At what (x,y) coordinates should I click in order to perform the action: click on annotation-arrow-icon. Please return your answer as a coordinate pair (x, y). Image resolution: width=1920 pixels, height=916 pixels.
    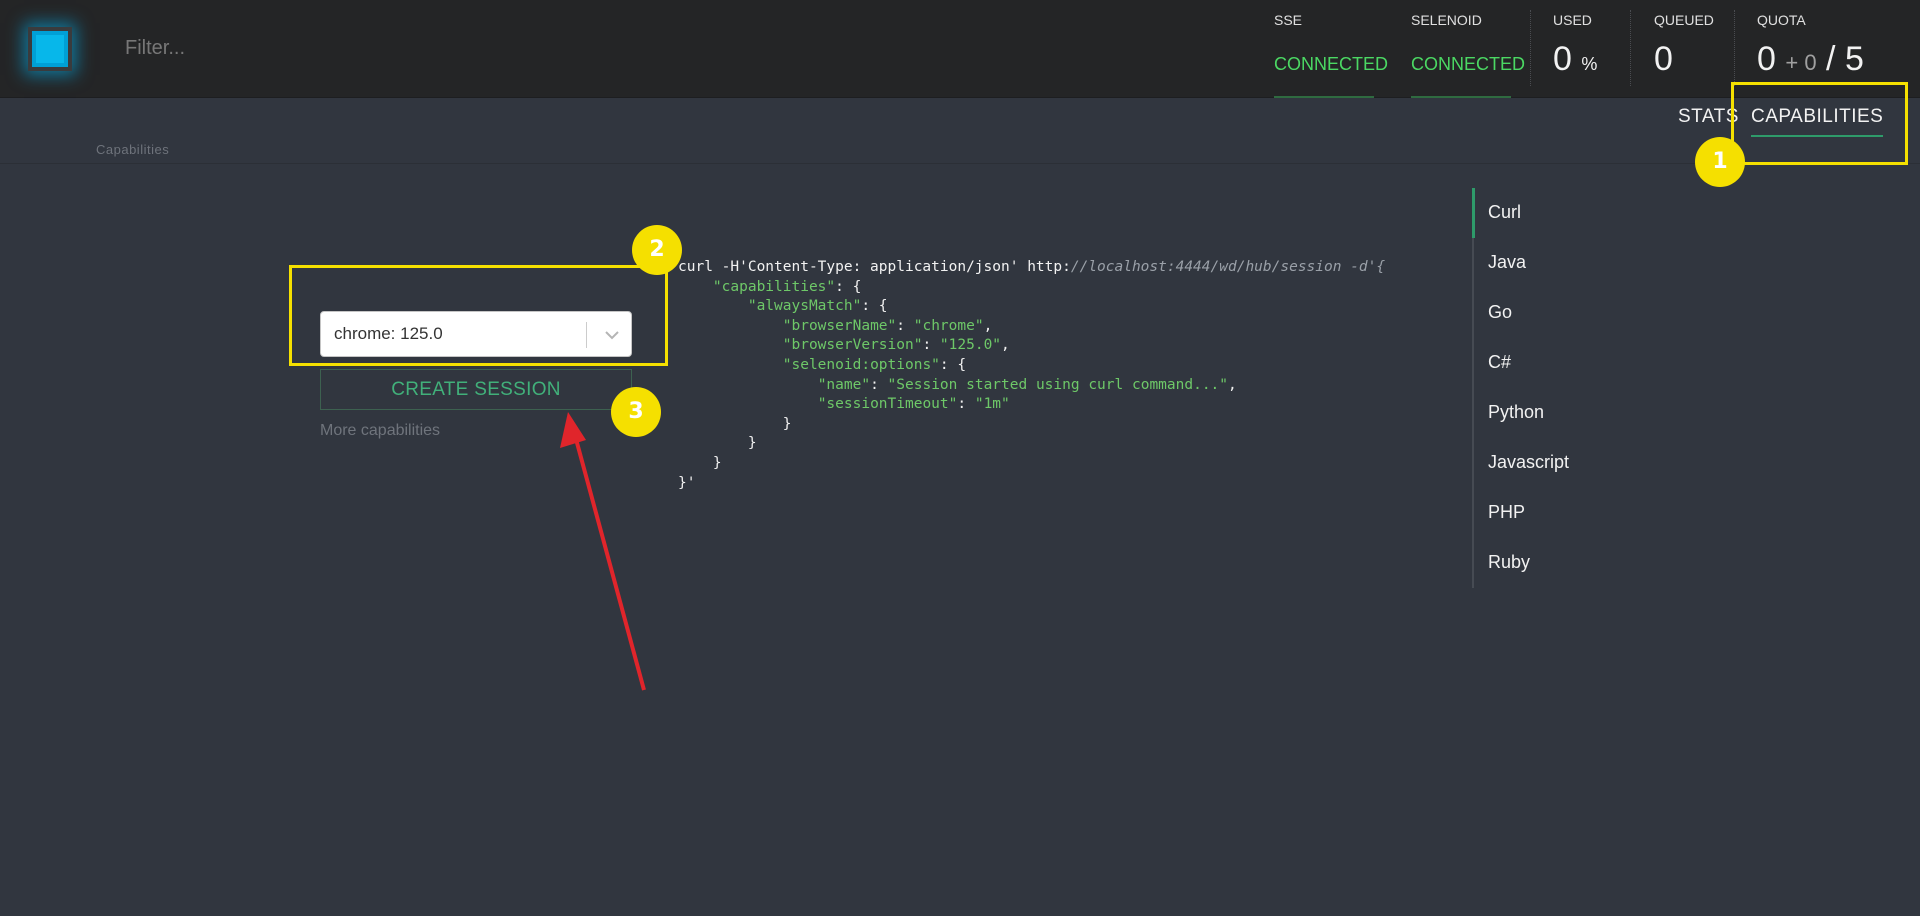
    Looking at the image, I should click on (603, 551).